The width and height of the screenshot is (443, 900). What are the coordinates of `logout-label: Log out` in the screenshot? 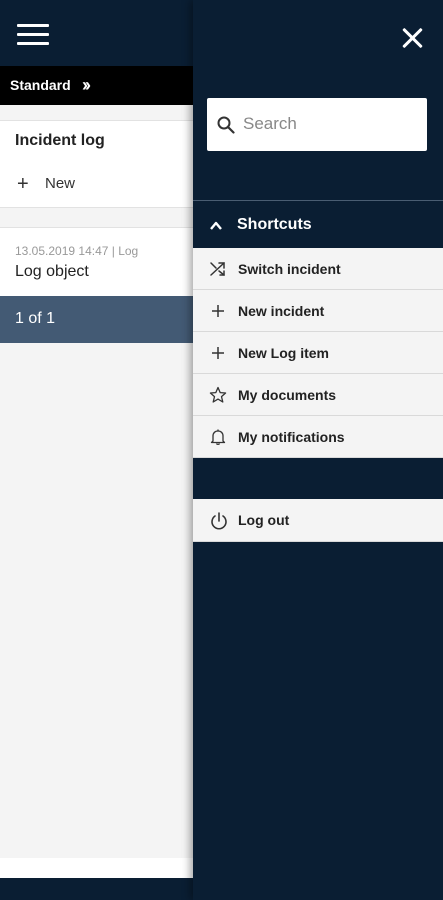 It's located at (264, 520).